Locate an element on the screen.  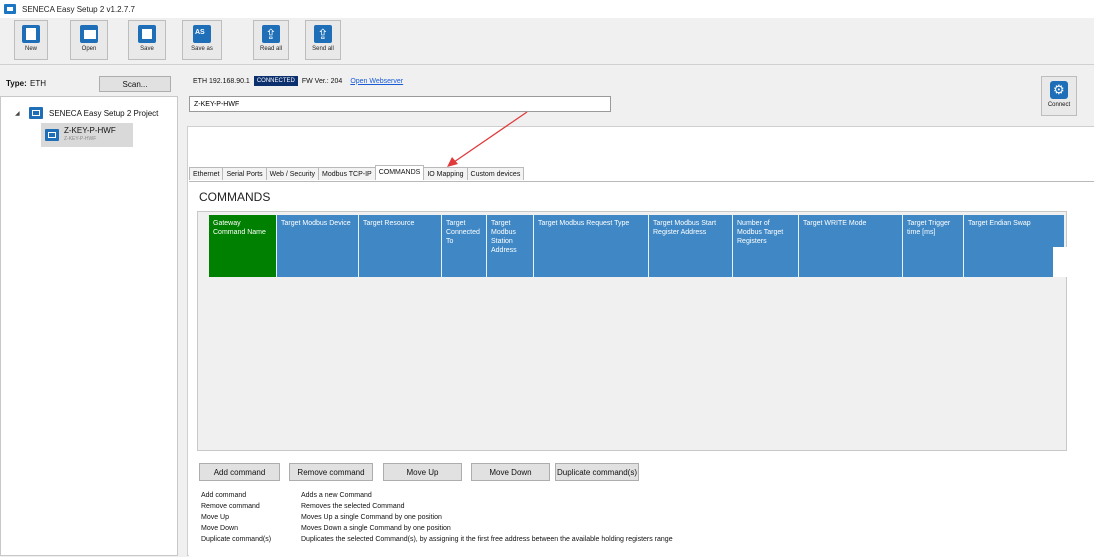
tree-device-node: Z-KEY-P-HWF Z-KEY-P-HWF is located at coordinates (87, 135).